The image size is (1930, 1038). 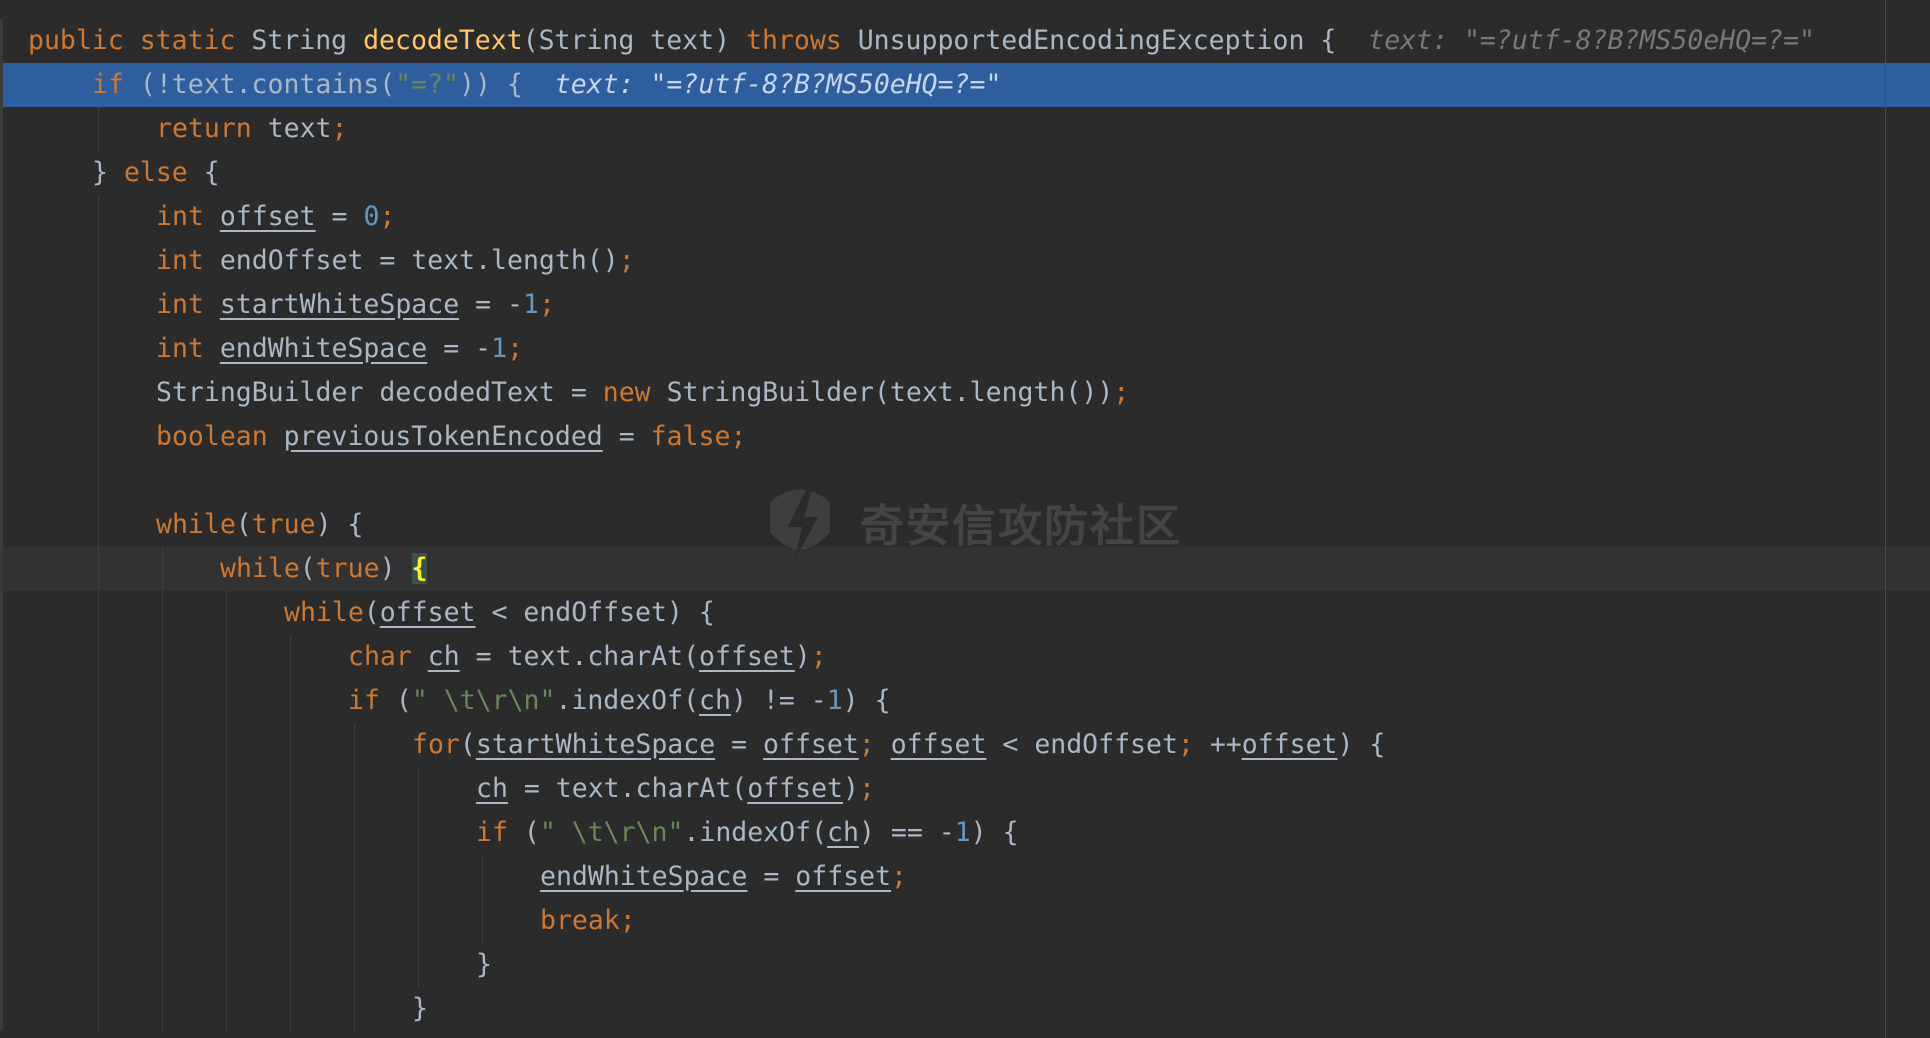 What do you see at coordinates (675, 789) in the screenshot?
I see `code-text: ch = text.charAt(offset);` at bounding box center [675, 789].